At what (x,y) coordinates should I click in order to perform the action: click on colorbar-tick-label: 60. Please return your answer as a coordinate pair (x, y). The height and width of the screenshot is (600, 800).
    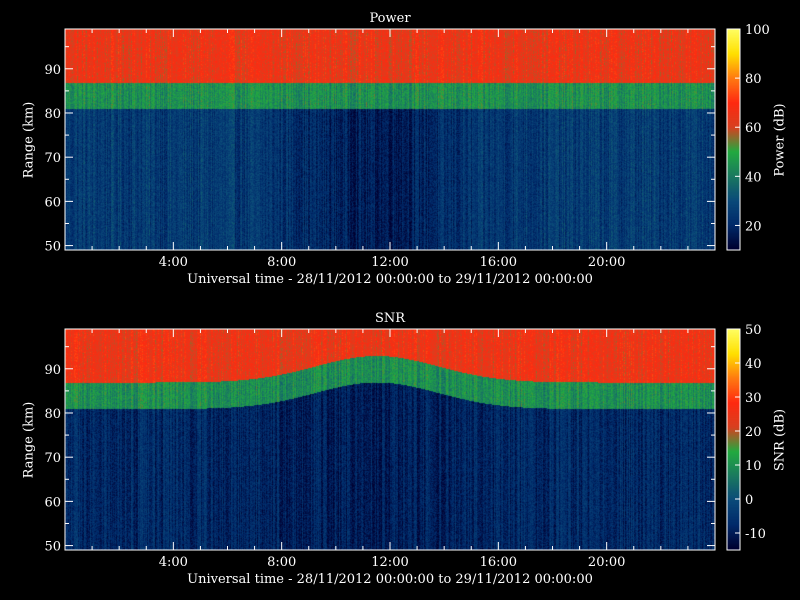
    Looking at the image, I should click on (753, 128).